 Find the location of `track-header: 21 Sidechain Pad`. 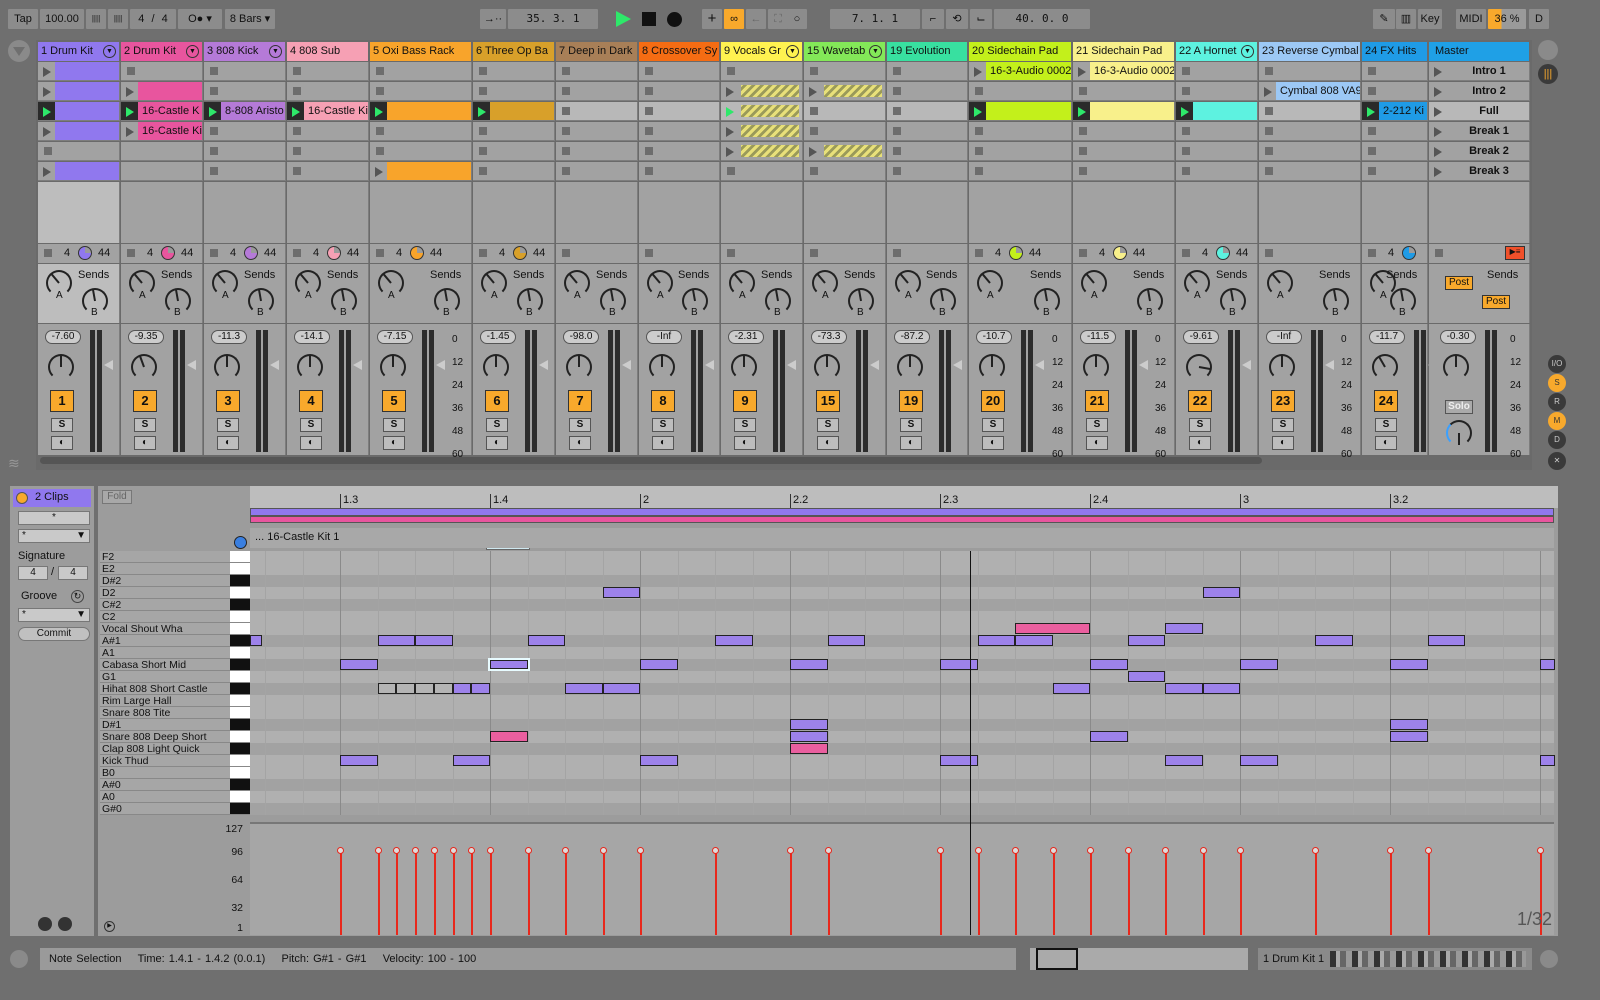

track-header: 21 Sidechain Pad is located at coordinates (1124, 51).